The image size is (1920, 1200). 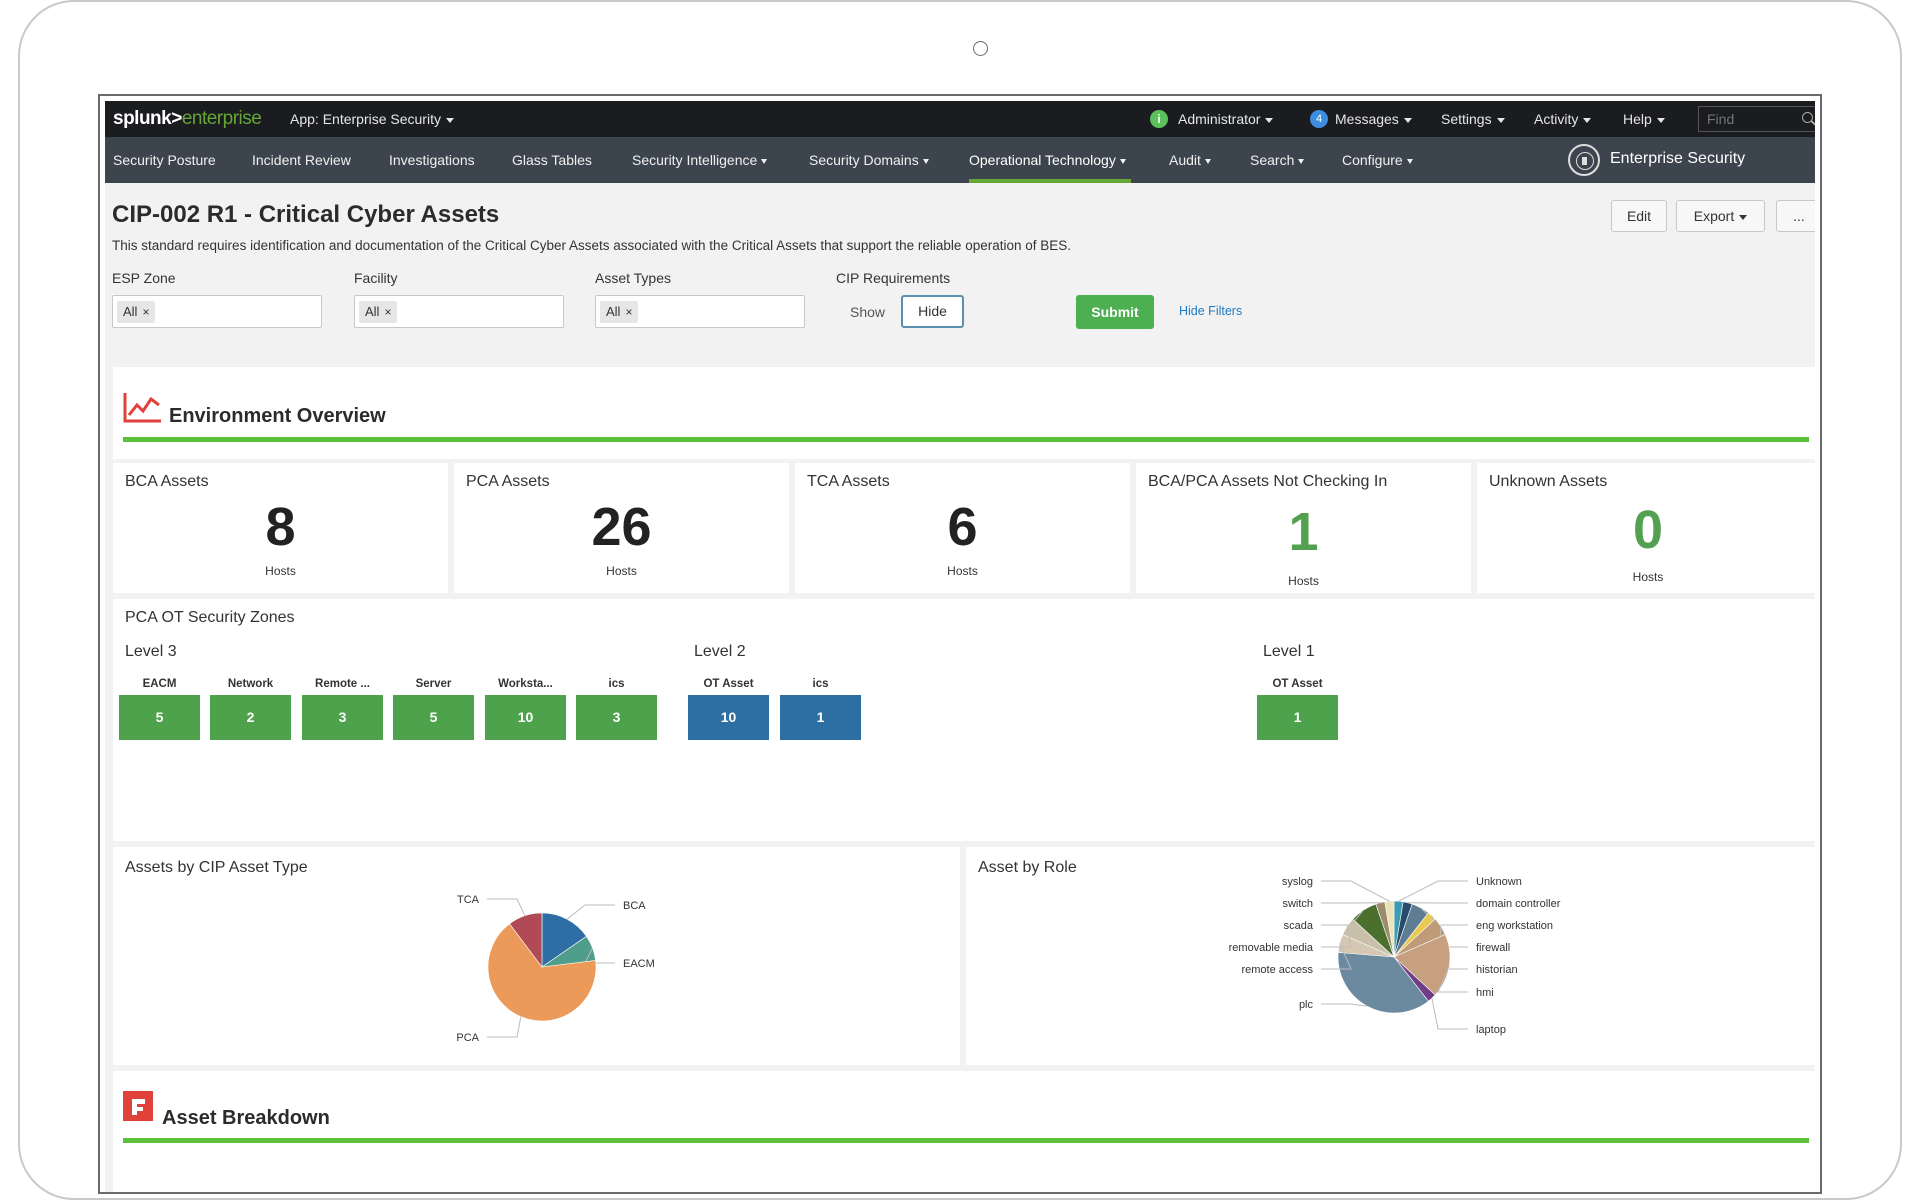 What do you see at coordinates (1047, 160) in the screenshot?
I see `nav-operational-technology: Operational Technology` at bounding box center [1047, 160].